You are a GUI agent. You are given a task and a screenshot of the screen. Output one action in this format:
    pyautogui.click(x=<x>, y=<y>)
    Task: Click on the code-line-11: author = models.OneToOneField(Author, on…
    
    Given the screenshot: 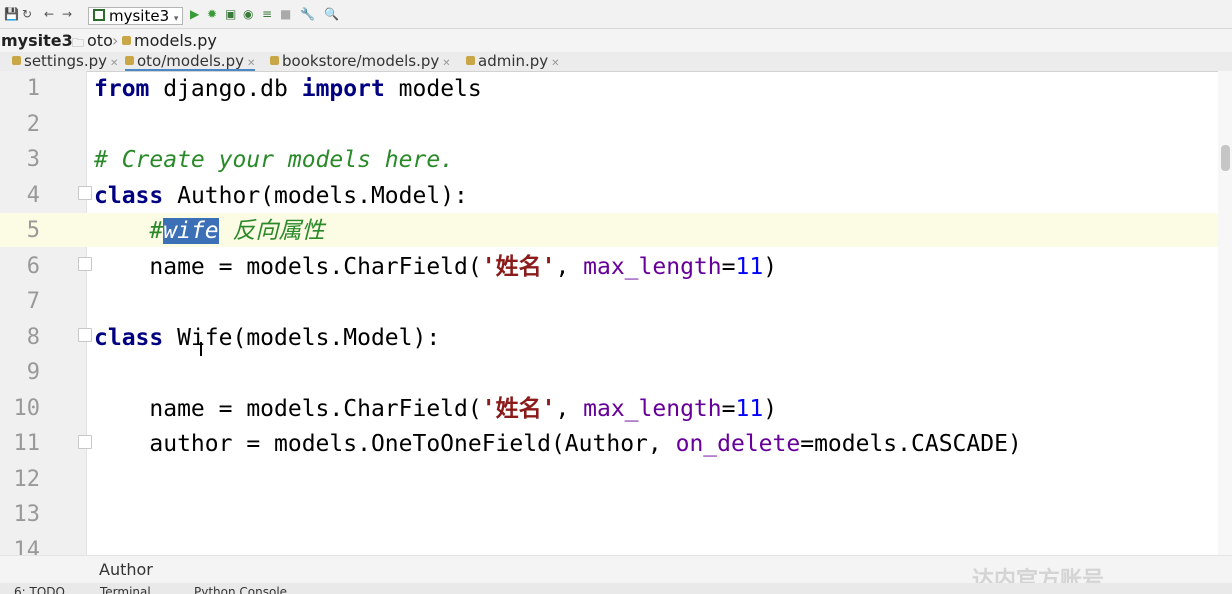 What is the action you would take?
    pyautogui.click(x=558, y=444)
    